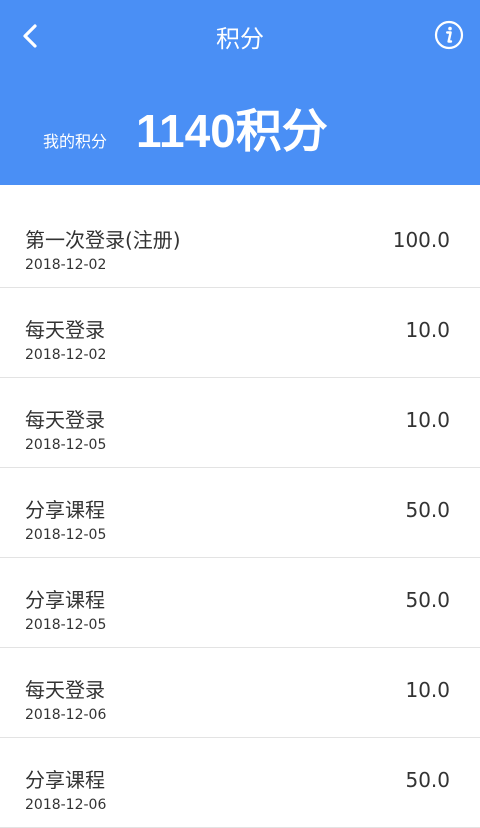 Image resolution: width=480 pixels, height=828 pixels. What do you see at coordinates (240, 39) in the screenshot?
I see `page-title: 积分` at bounding box center [240, 39].